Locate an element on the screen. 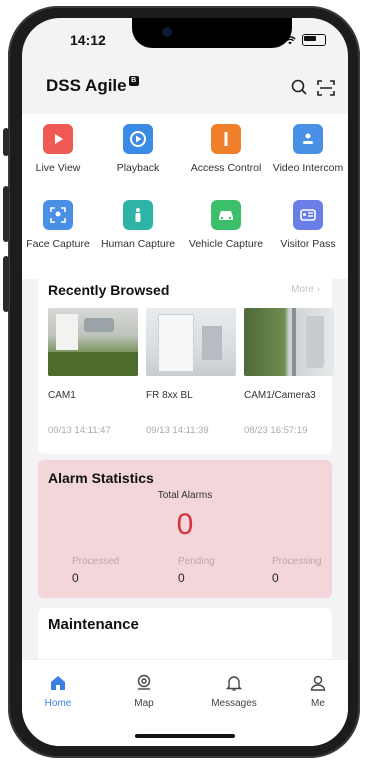 This screenshot has width=371, height=767. mute-switch is located at coordinates (6, 142).